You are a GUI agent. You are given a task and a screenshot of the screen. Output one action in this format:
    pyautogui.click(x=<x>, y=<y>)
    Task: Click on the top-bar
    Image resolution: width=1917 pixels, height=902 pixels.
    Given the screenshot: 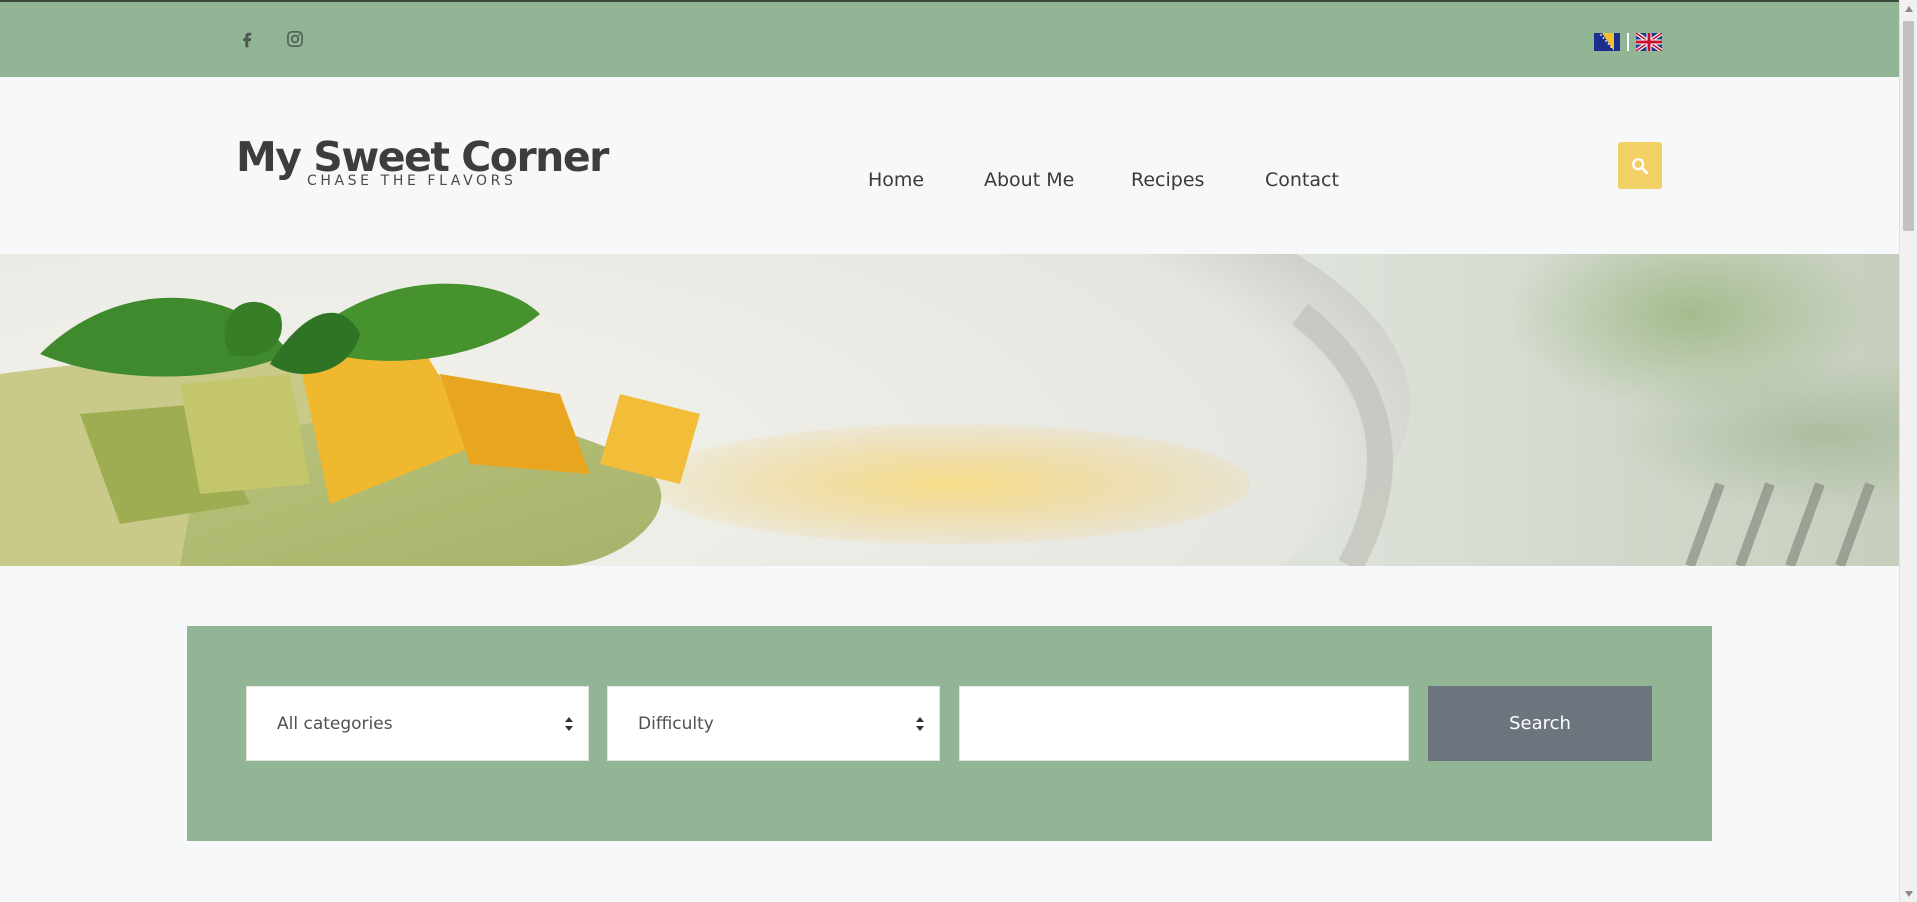 What is the action you would take?
    pyautogui.click(x=949, y=38)
    